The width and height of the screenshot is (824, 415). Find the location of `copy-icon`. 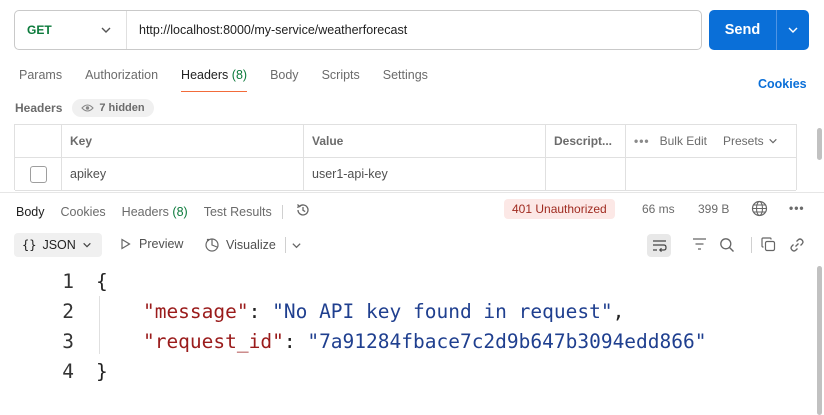

copy-icon is located at coordinates (768, 246).